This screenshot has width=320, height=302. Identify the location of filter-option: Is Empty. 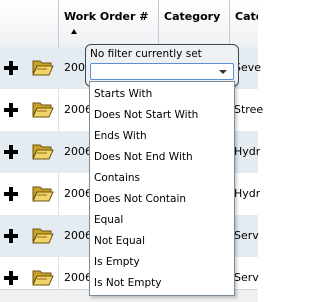
(117, 262).